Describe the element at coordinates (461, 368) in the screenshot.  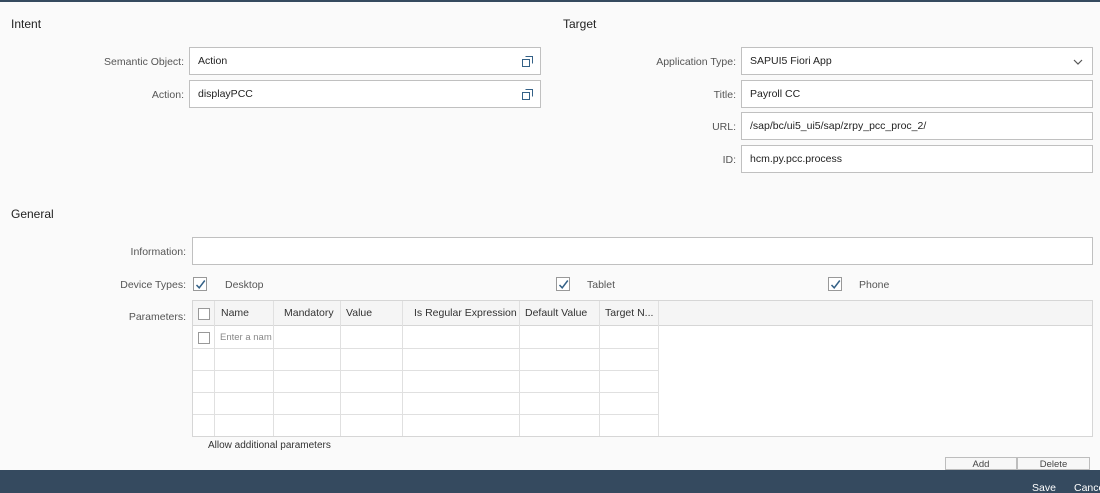
I see `regex-column` at that location.